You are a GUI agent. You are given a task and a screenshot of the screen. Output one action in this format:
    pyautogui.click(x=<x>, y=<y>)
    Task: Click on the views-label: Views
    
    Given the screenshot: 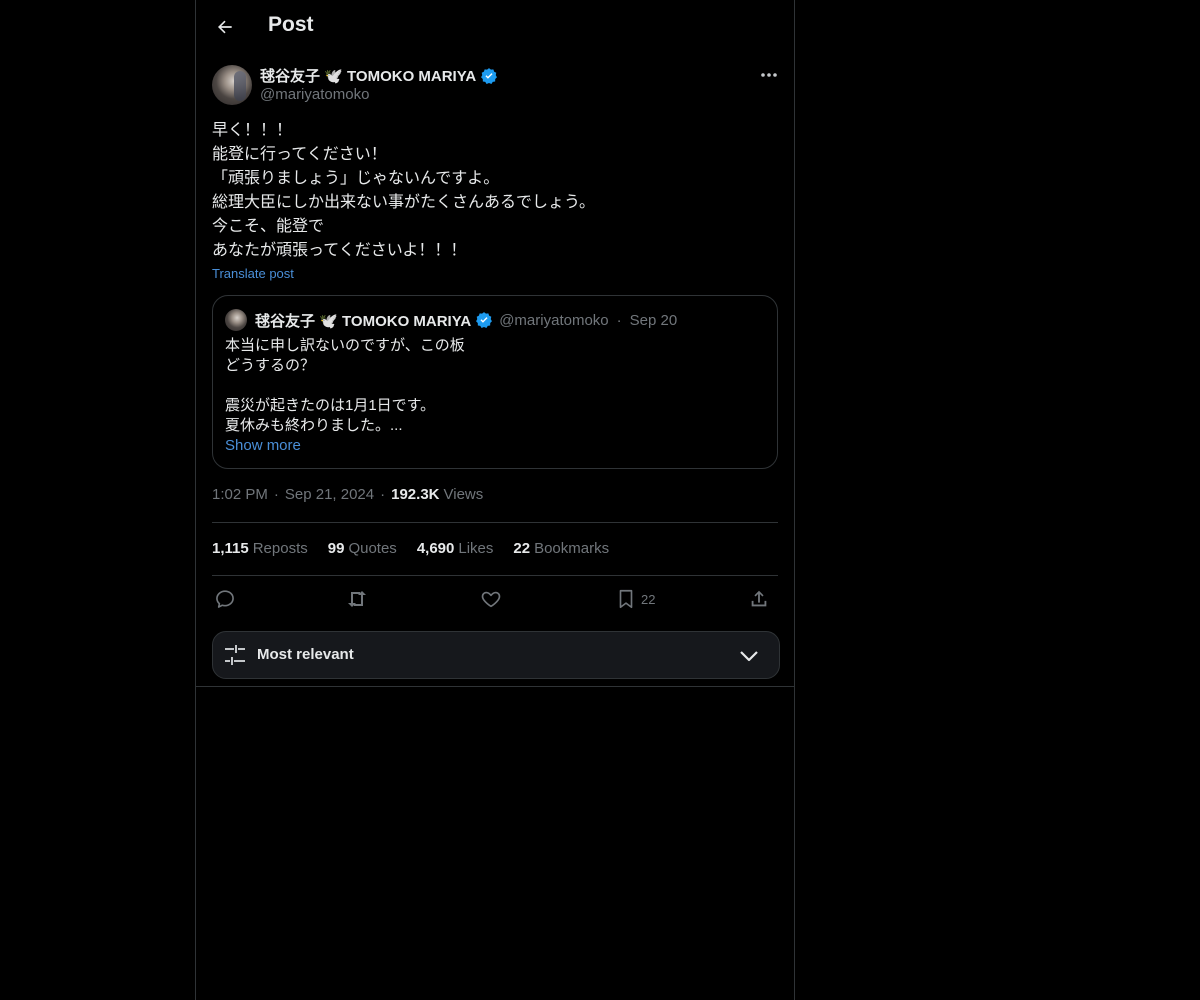 What is the action you would take?
    pyautogui.click(x=463, y=494)
    